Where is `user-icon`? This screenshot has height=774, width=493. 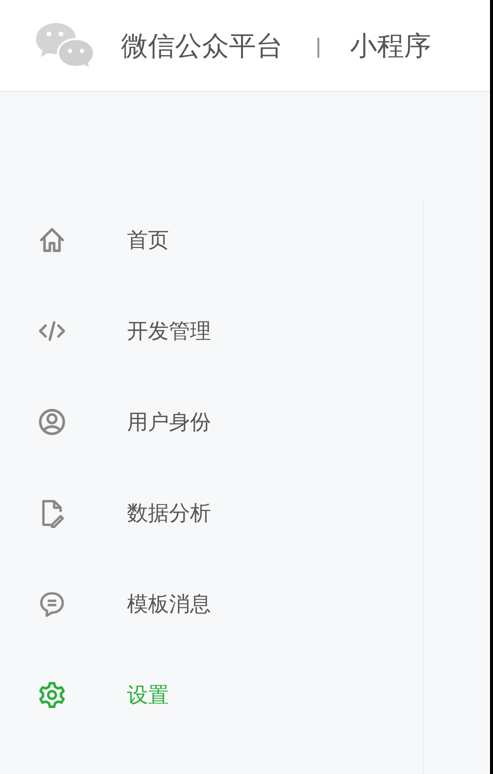 user-icon is located at coordinates (52, 421).